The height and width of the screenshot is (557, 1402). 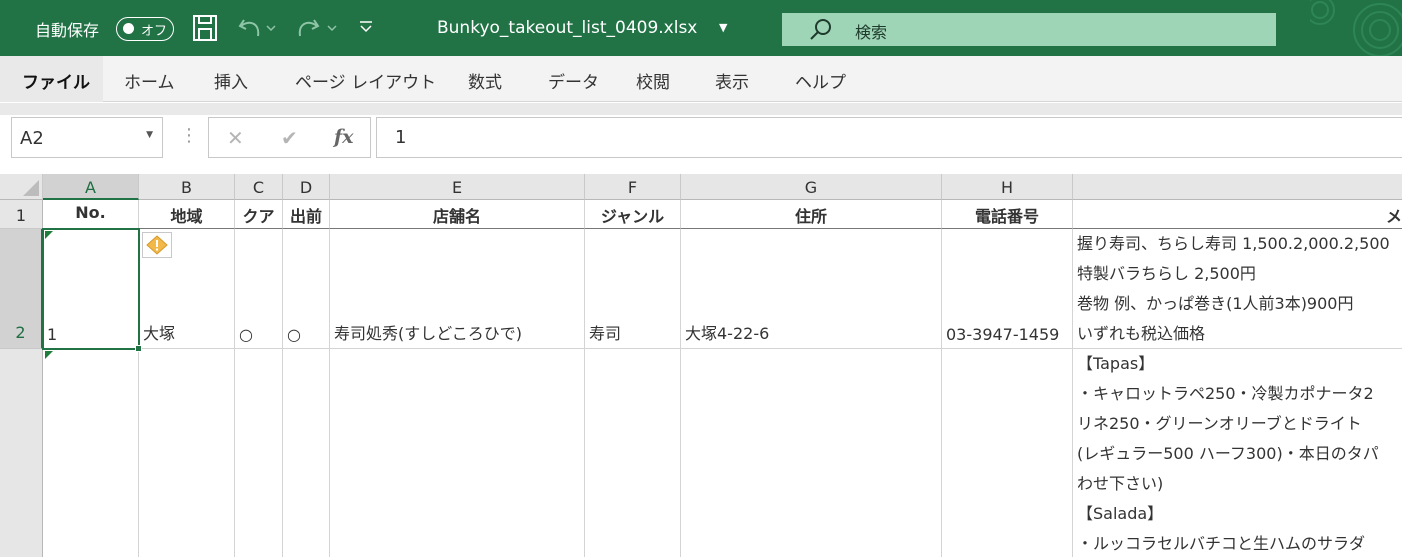 What do you see at coordinates (1007, 214) in the screenshot?
I see `header-cell-phone: 電話番号` at bounding box center [1007, 214].